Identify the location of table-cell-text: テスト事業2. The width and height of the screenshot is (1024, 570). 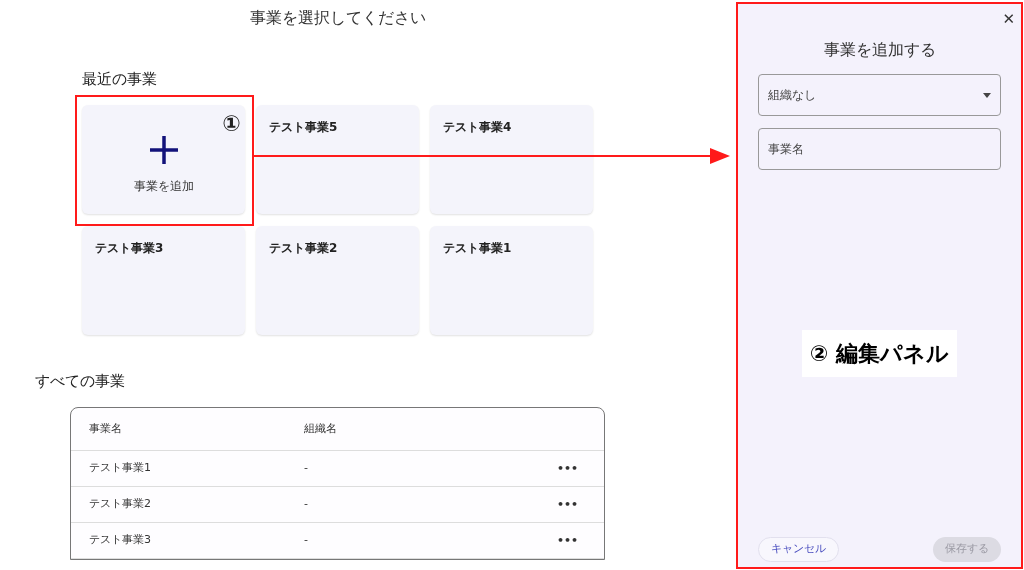
(120, 504).